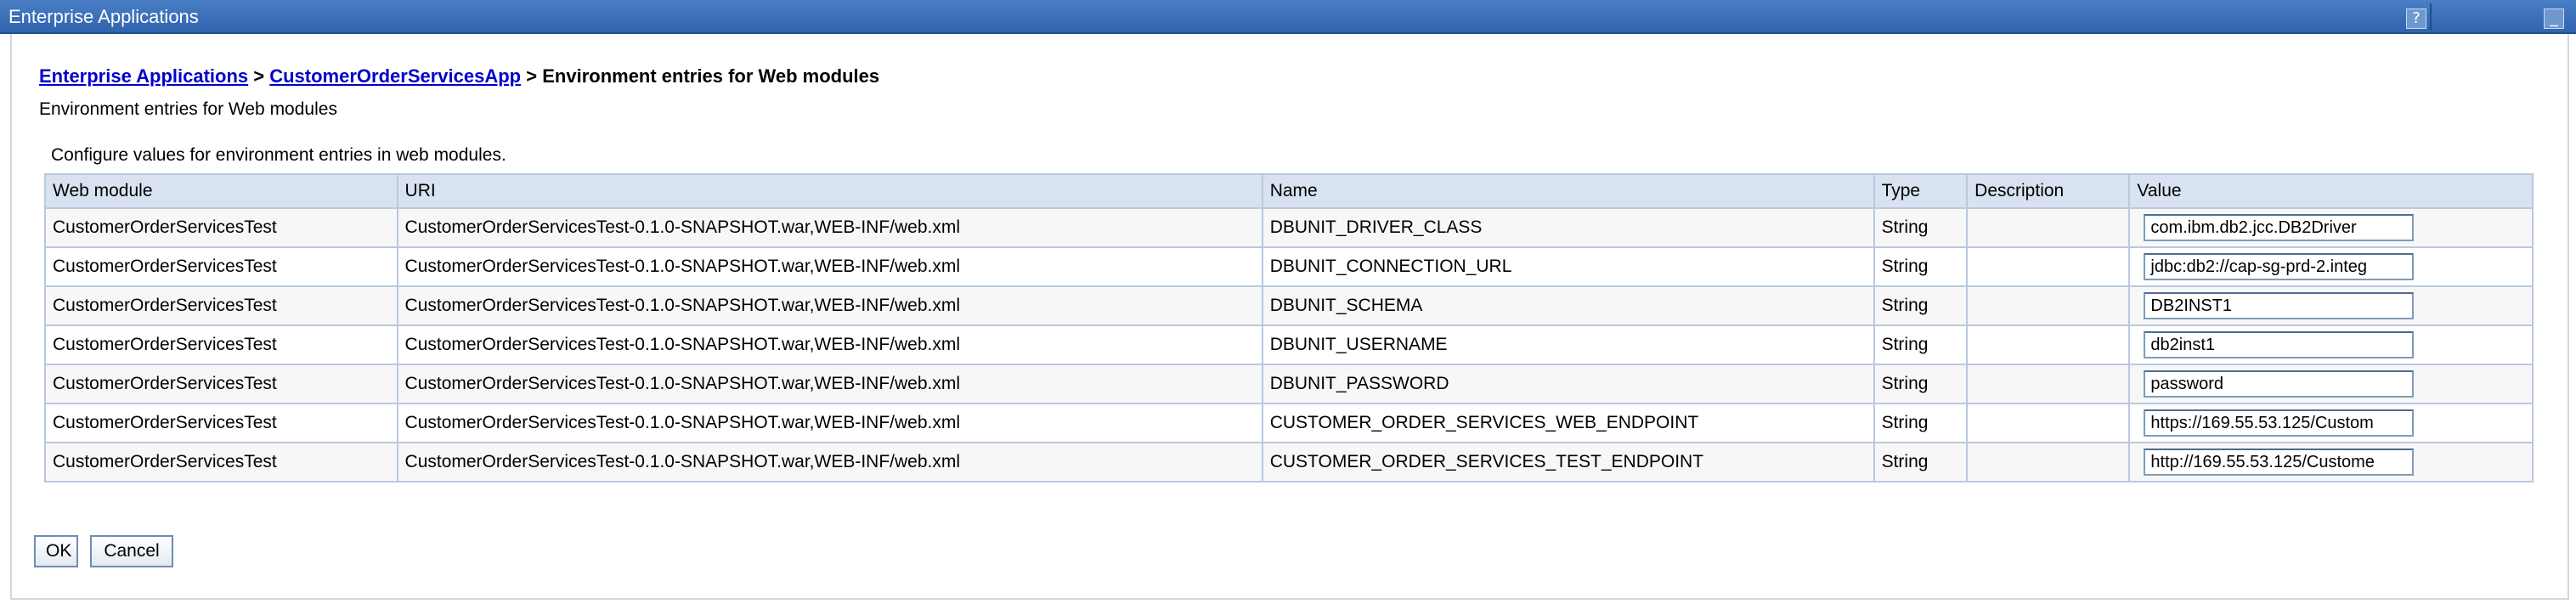 The width and height of the screenshot is (2576, 615). I want to click on column-header-name: Name, so click(1568, 191).